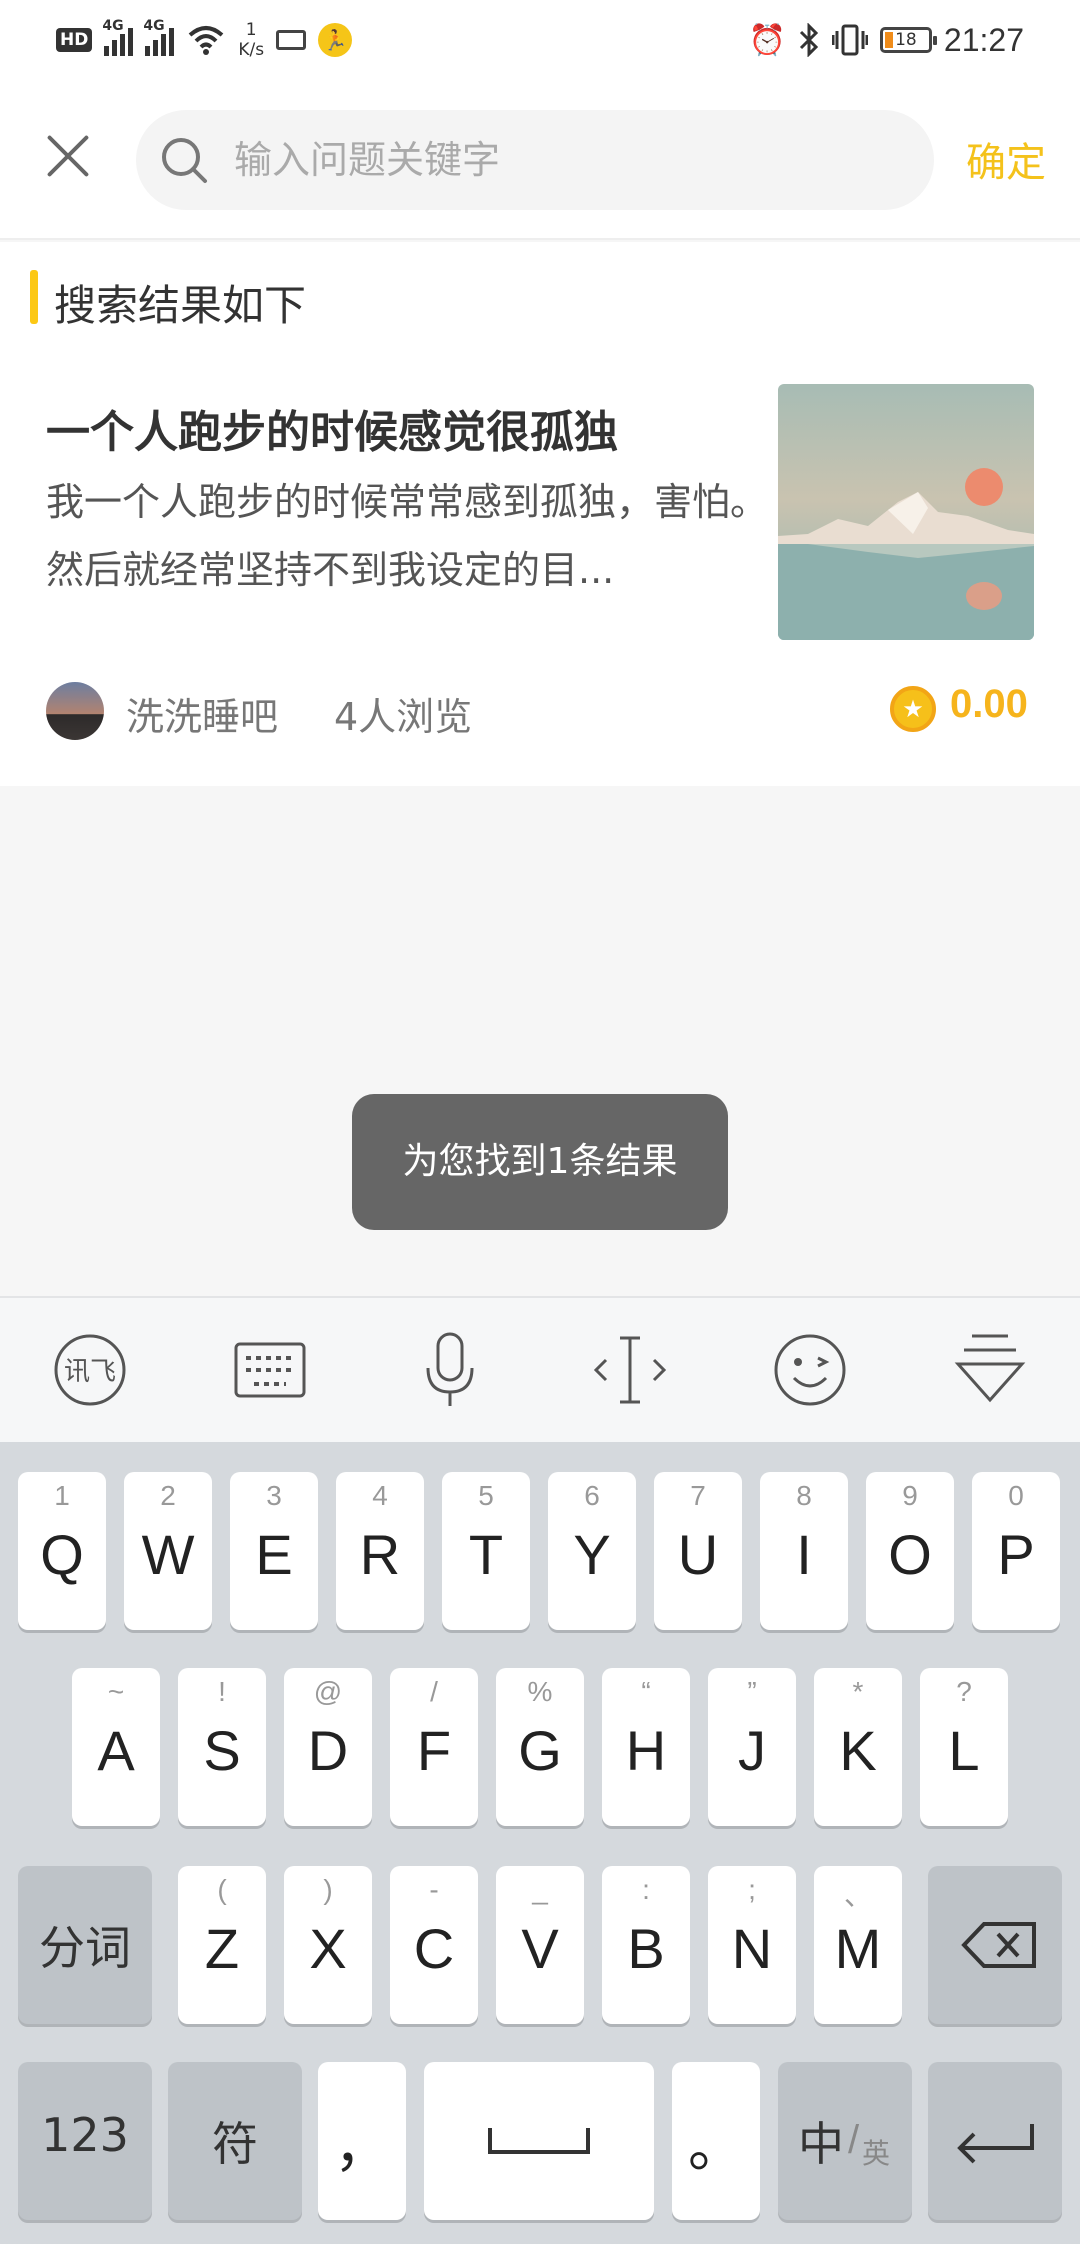 The width and height of the screenshot is (1080, 2244). I want to click on key-c: -C, so click(434, 1945).